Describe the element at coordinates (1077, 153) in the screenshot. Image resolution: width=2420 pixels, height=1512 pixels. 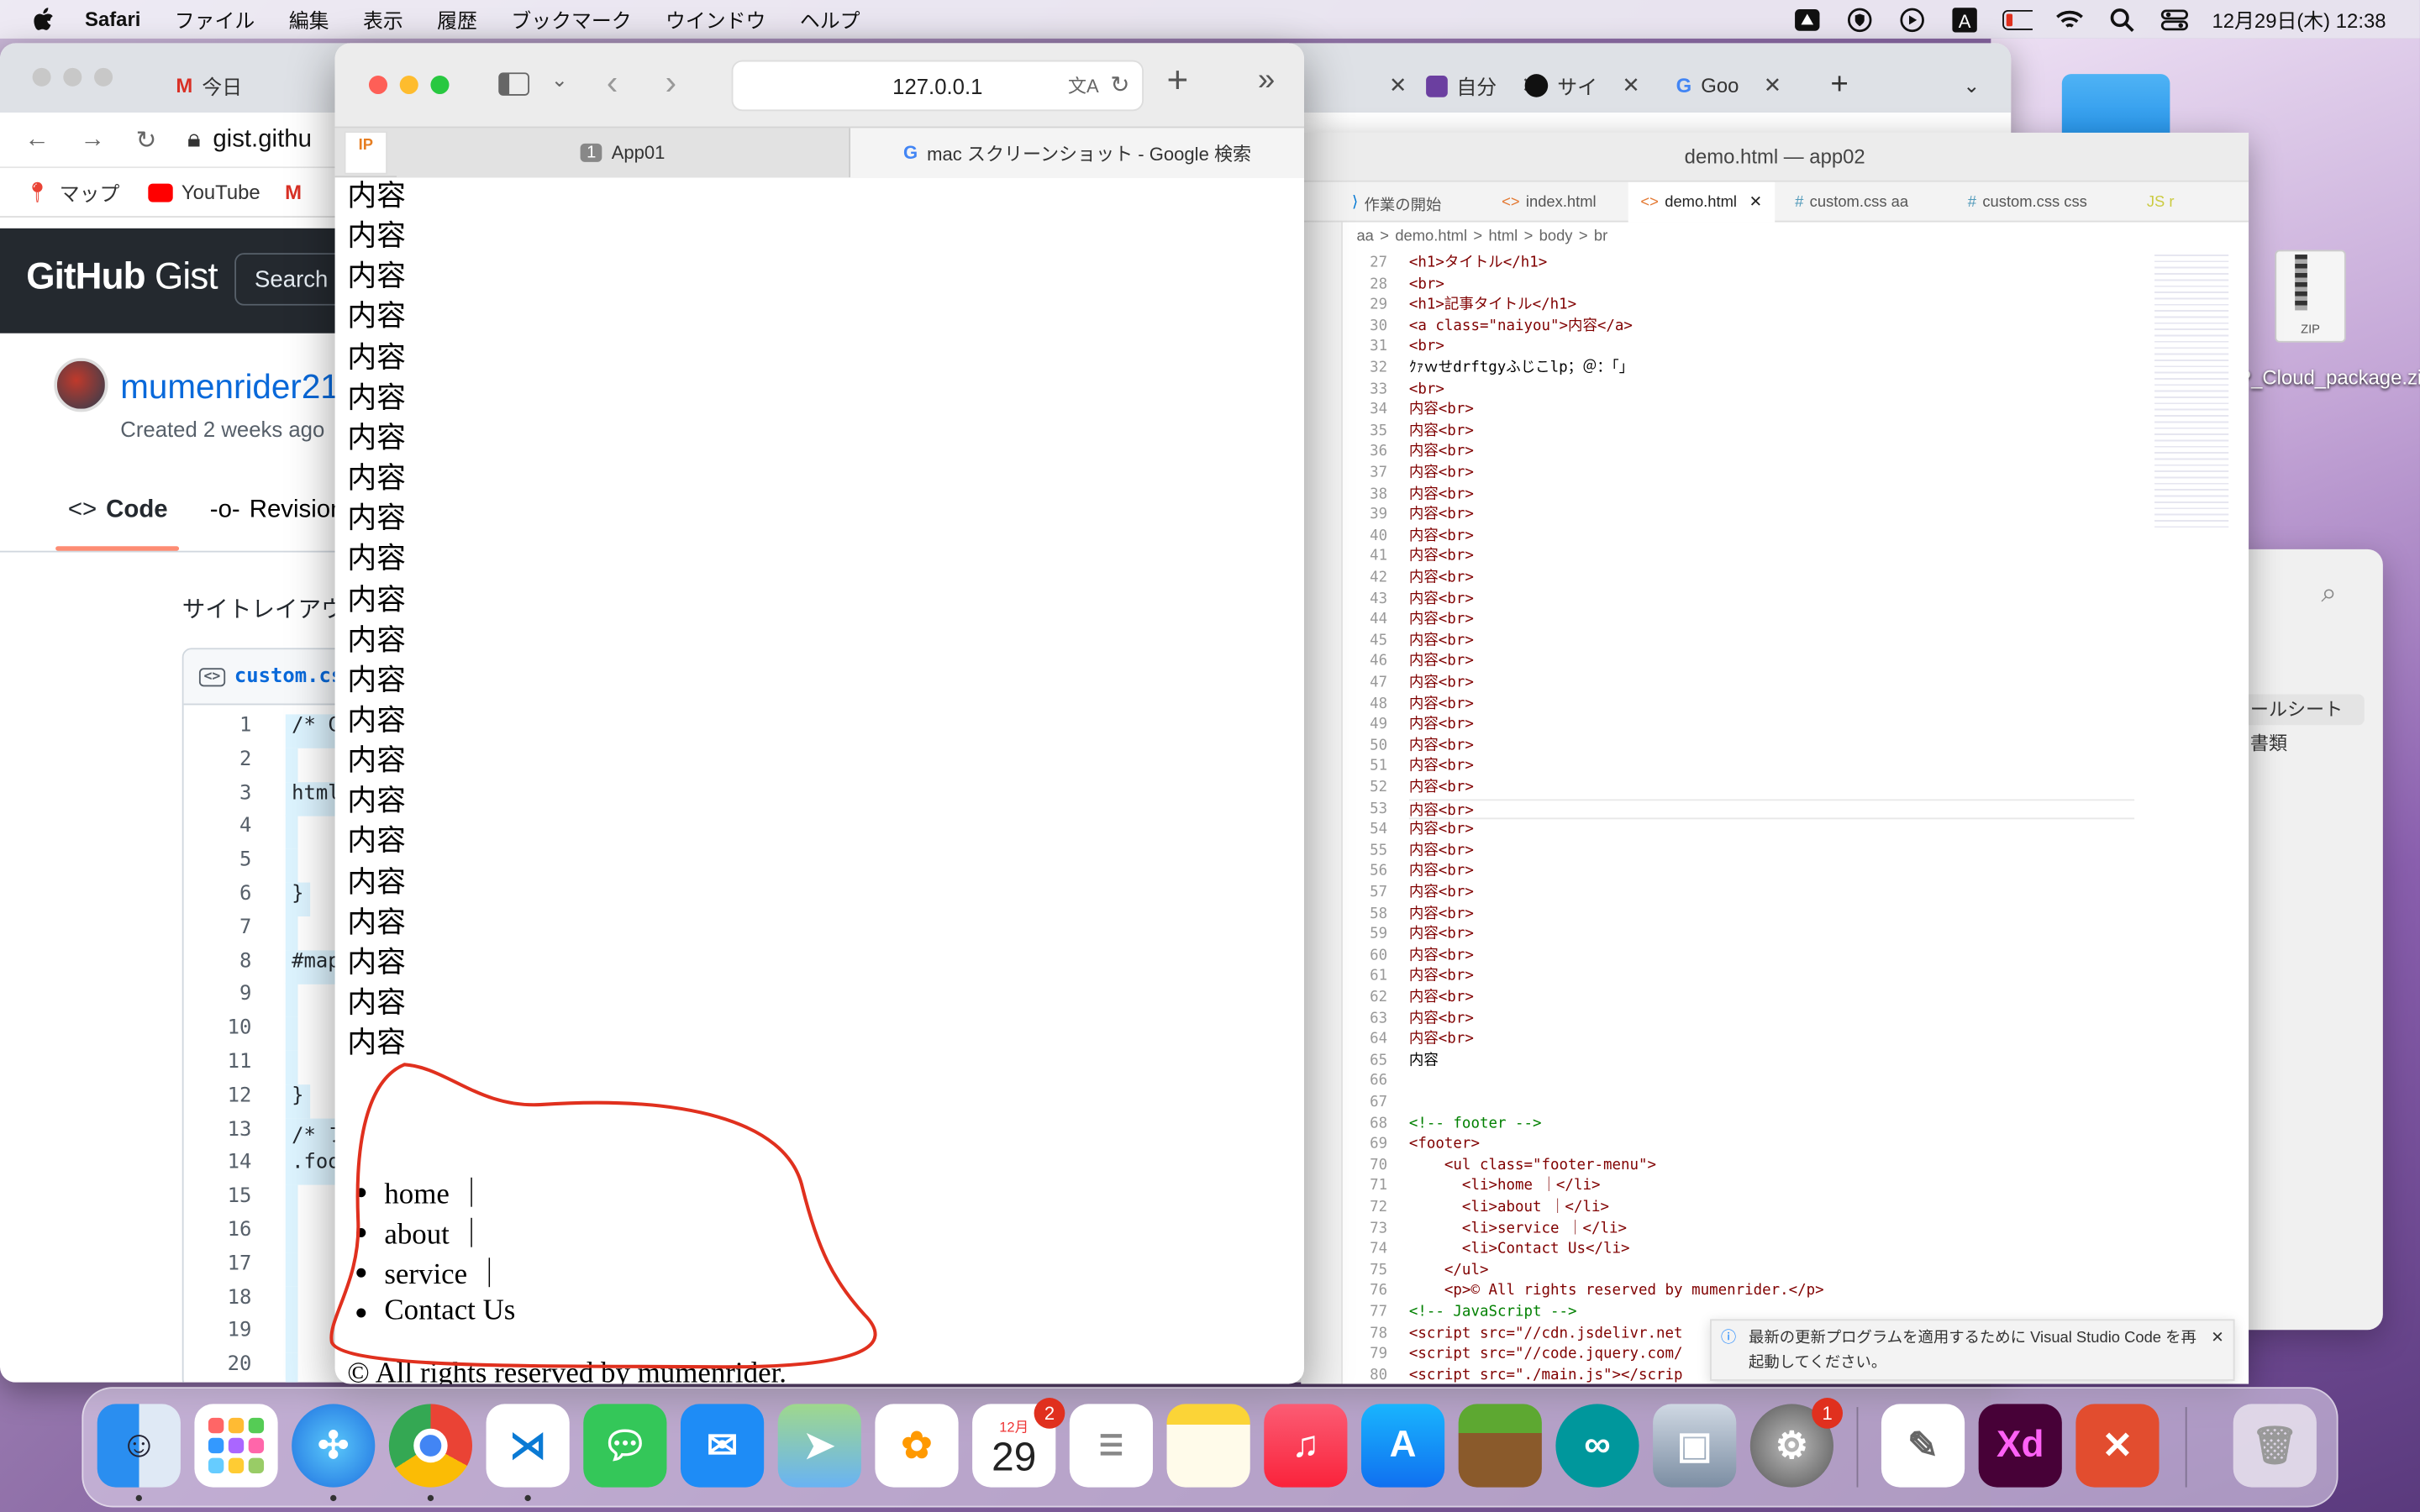
I see `safari-tab-google-search: Gmac スクリーンショット - Google 検索` at that location.